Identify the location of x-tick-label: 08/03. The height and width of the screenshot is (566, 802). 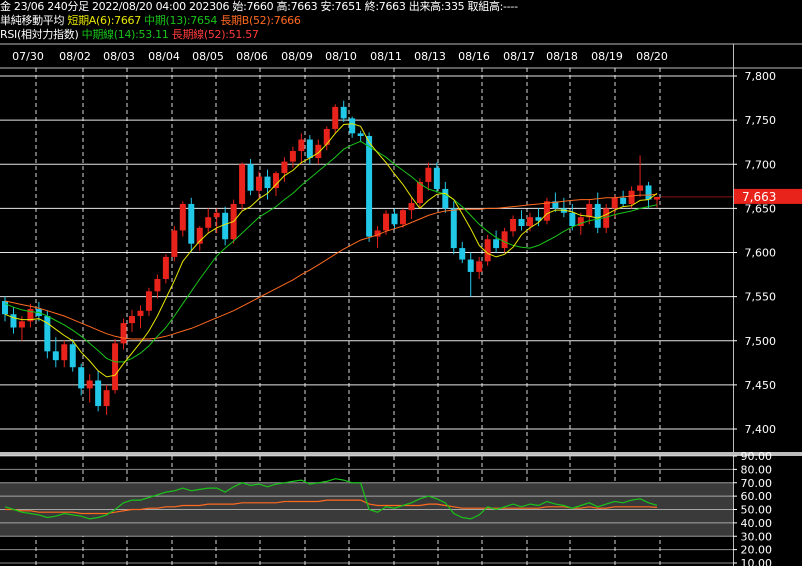
(119, 56).